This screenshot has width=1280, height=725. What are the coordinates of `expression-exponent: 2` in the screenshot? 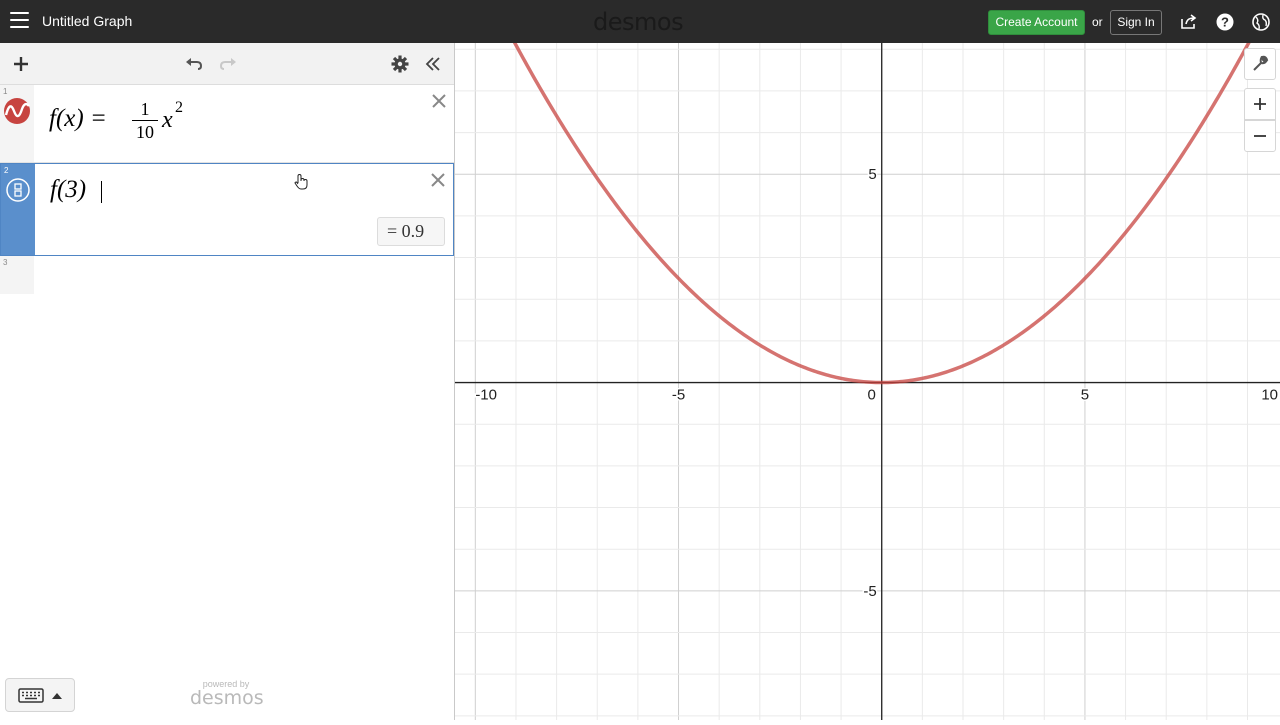 It's located at (179, 107).